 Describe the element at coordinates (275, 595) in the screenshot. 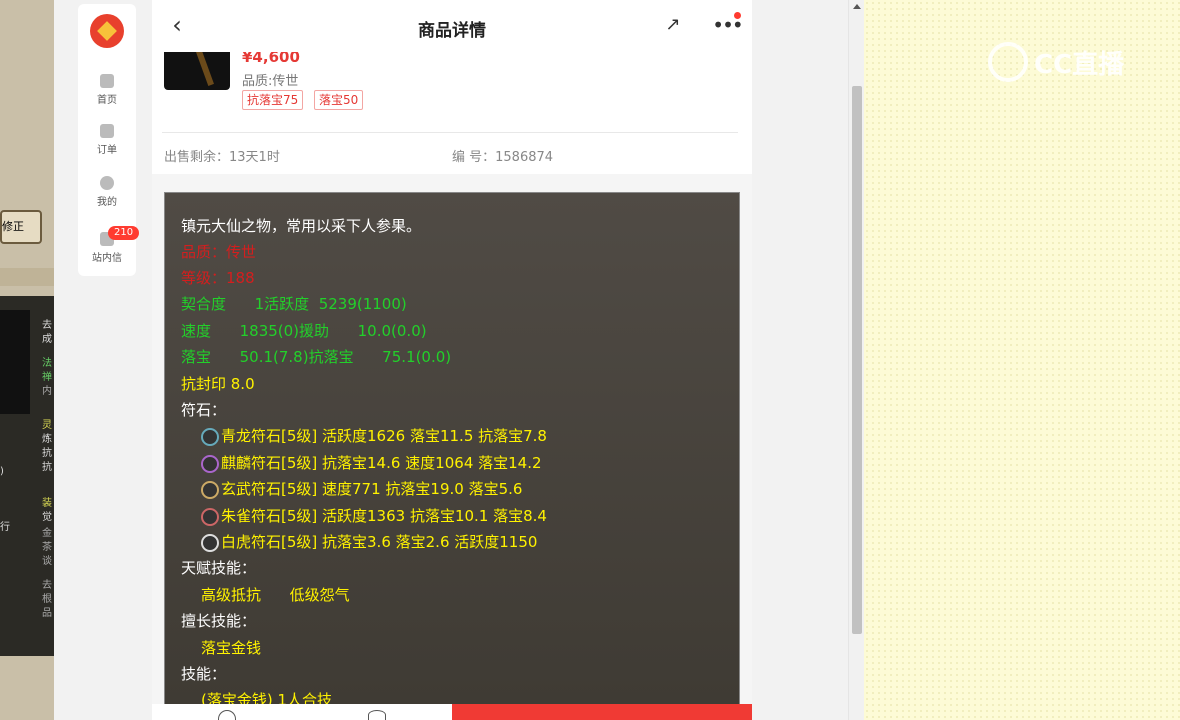

I see `talent-values: 高级抵抗 低级怨气` at that location.